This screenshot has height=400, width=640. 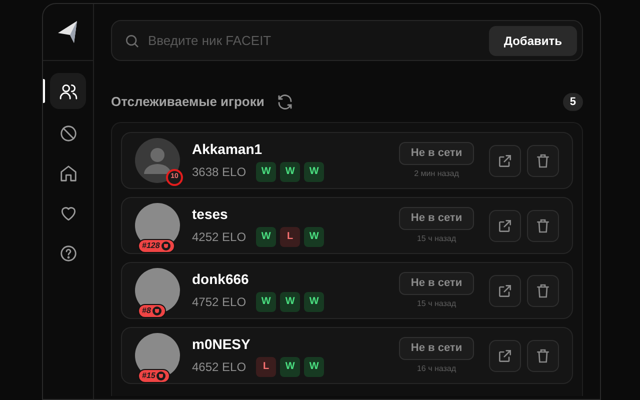 What do you see at coordinates (436, 174) in the screenshot?
I see `last-seen: 2 мин назад` at bounding box center [436, 174].